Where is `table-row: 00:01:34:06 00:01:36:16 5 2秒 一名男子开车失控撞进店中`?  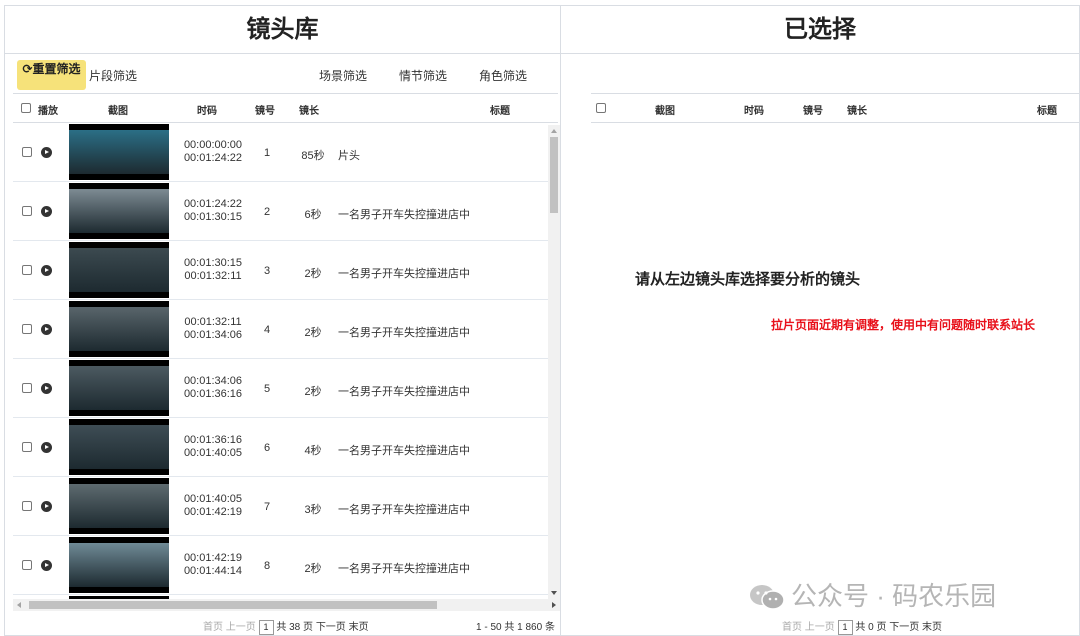 table-row: 00:01:34:06 00:01:36:16 5 2秒 一名男子开车失控撞进店中 is located at coordinates (280, 388).